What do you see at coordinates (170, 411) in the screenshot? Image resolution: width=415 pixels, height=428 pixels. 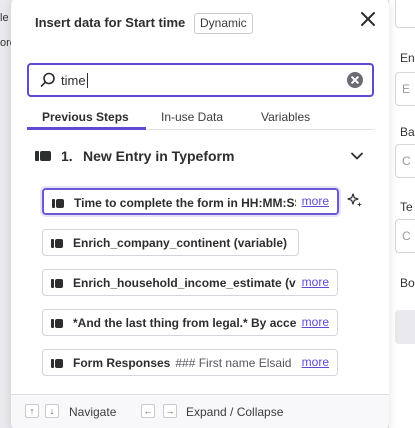 I see `arrow-right-key-icon: →` at bounding box center [170, 411].